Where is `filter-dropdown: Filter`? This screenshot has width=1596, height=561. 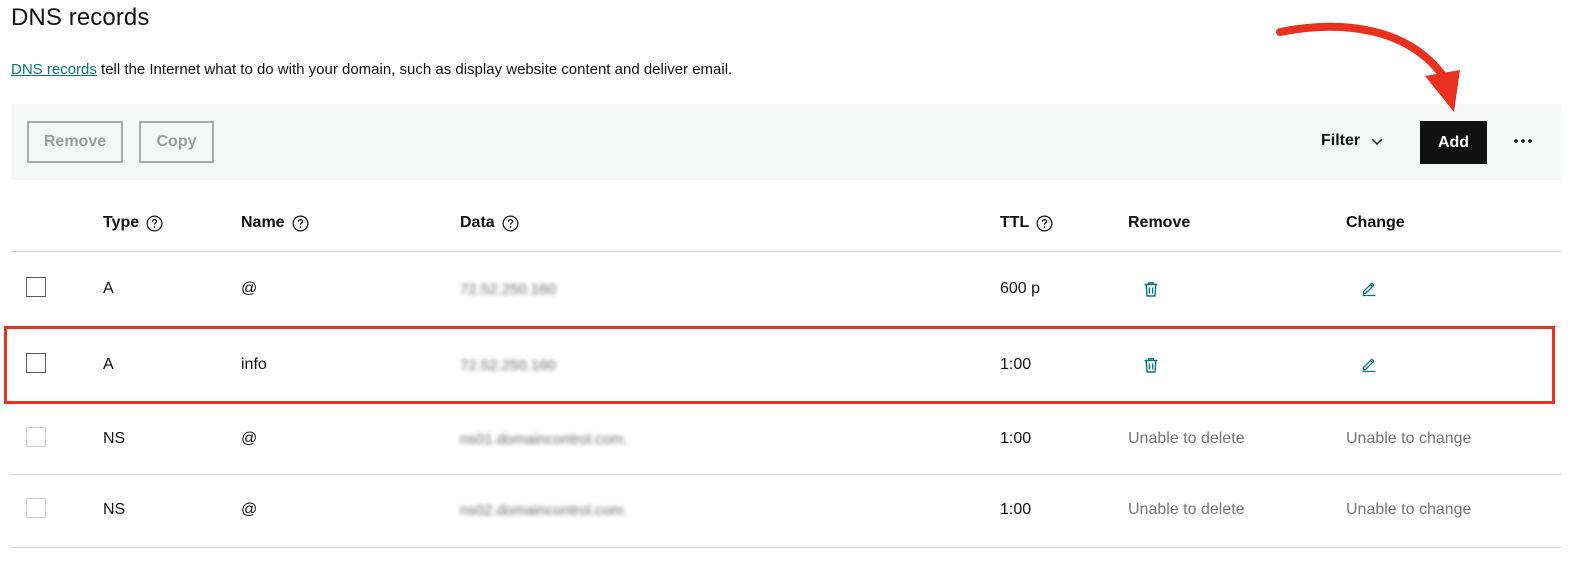
filter-dropdown: Filter is located at coordinates (1352, 141).